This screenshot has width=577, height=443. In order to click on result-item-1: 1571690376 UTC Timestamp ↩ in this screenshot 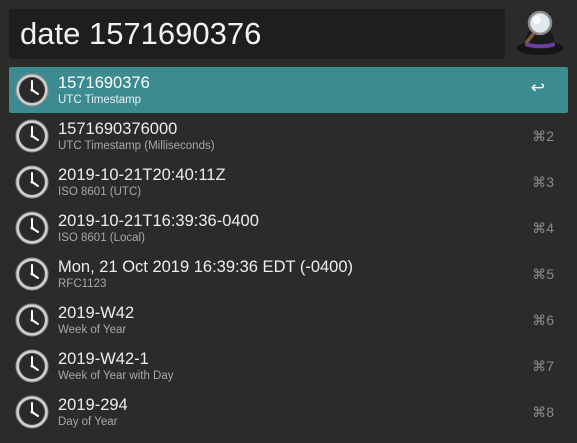, I will do `click(288, 90)`.